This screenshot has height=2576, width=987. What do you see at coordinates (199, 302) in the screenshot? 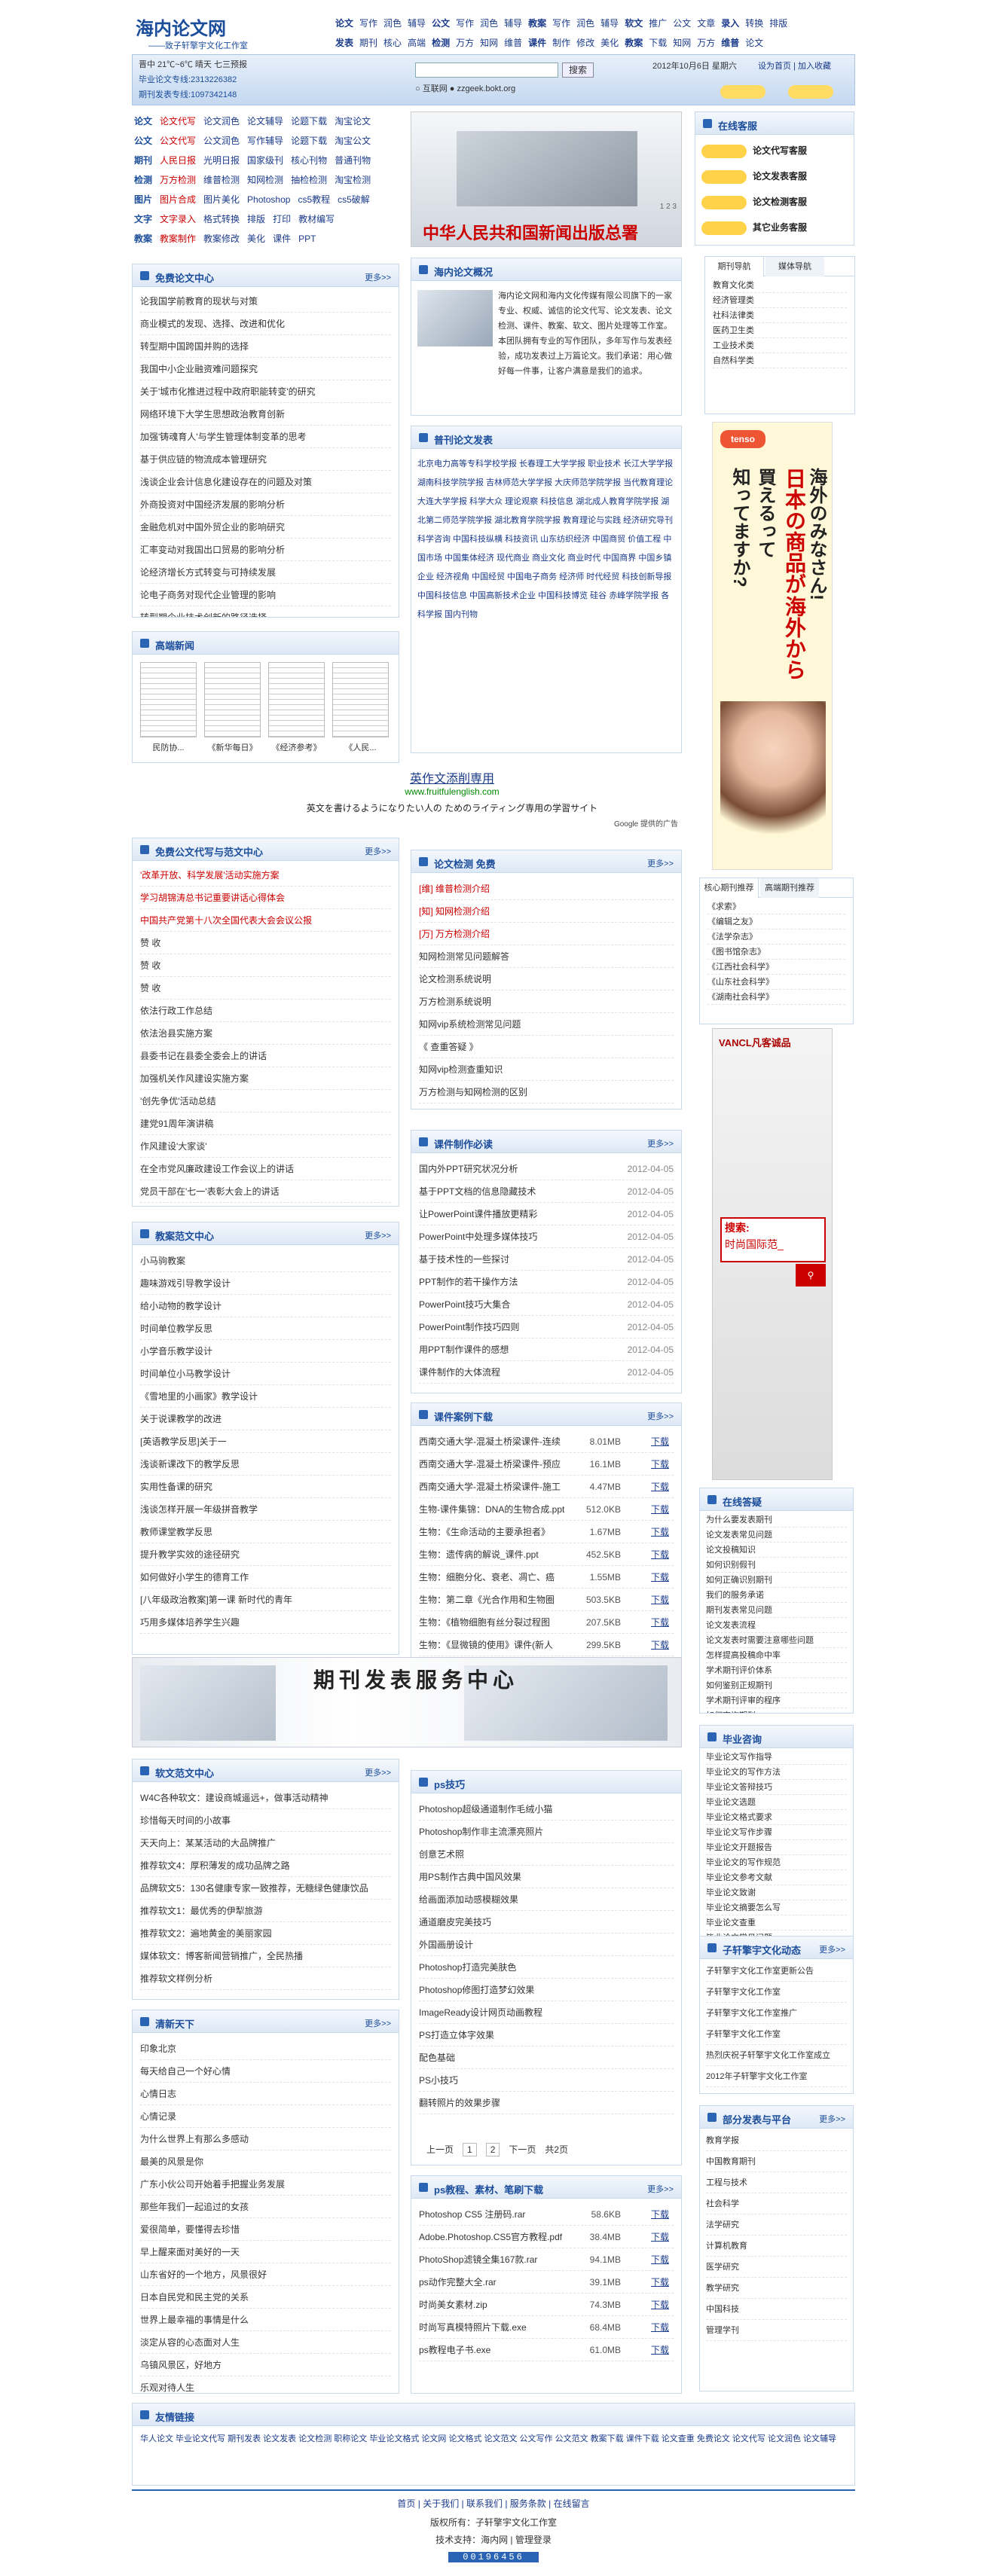
I see `item-title: 论我国学前教育的现状与对策` at bounding box center [199, 302].